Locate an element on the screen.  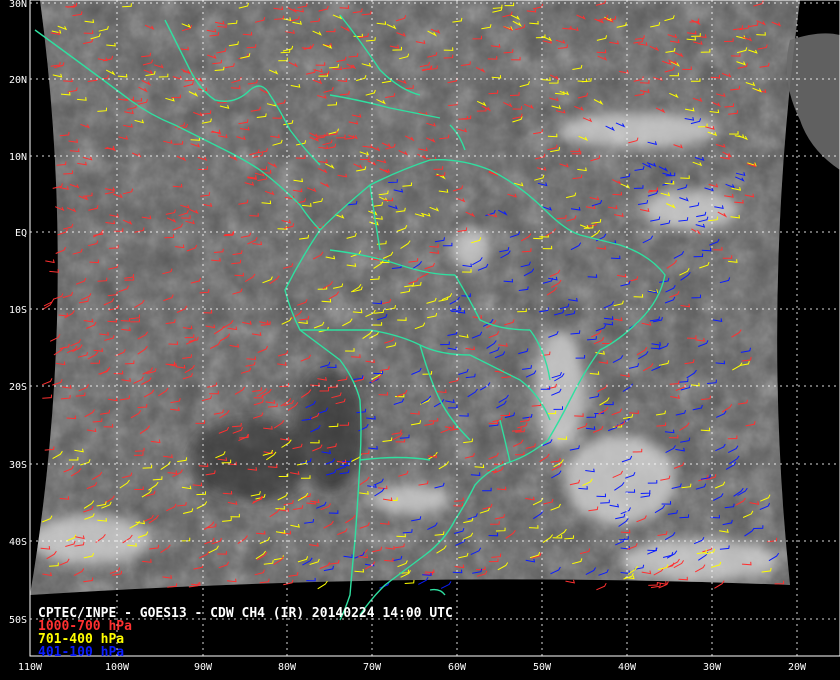
lon-label: 90W is located at coordinates (203, 667).